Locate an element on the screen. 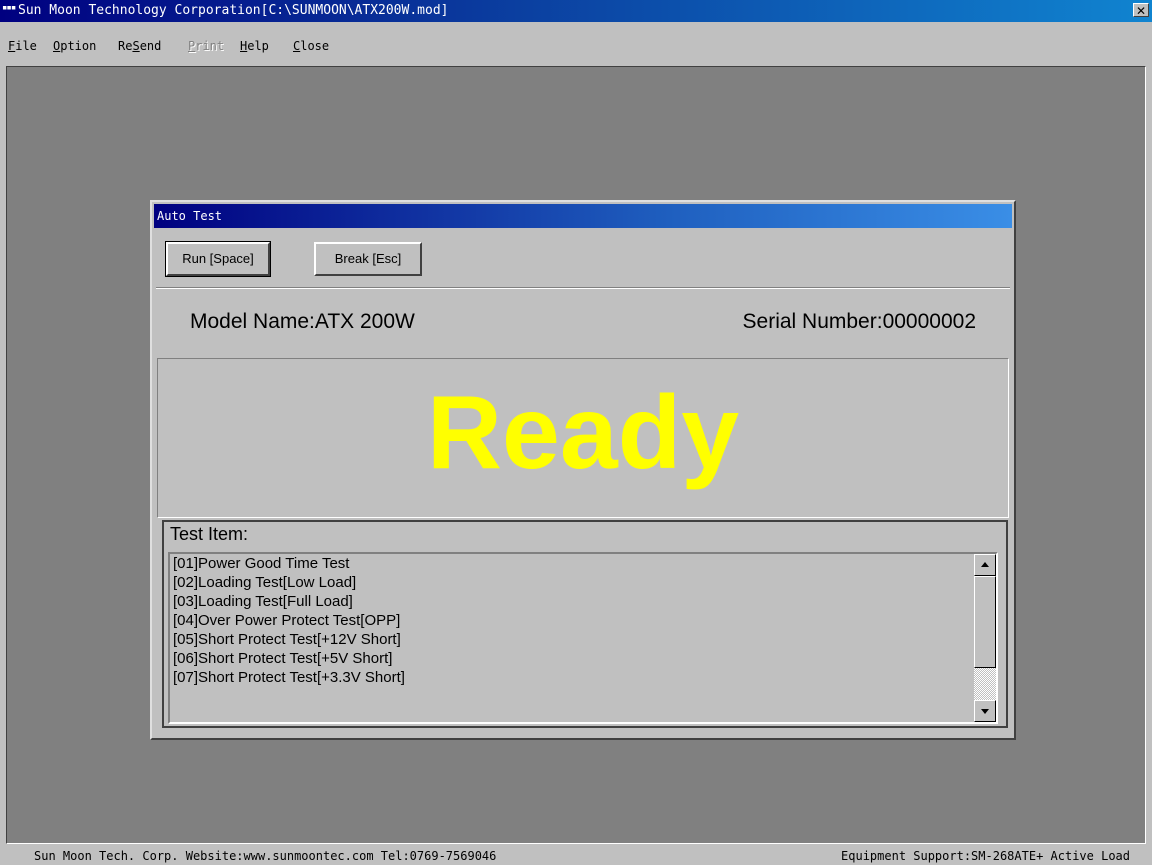 This screenshot has height=865, width=1152. vertical-scrollbar is located at coordinates (985, 638).